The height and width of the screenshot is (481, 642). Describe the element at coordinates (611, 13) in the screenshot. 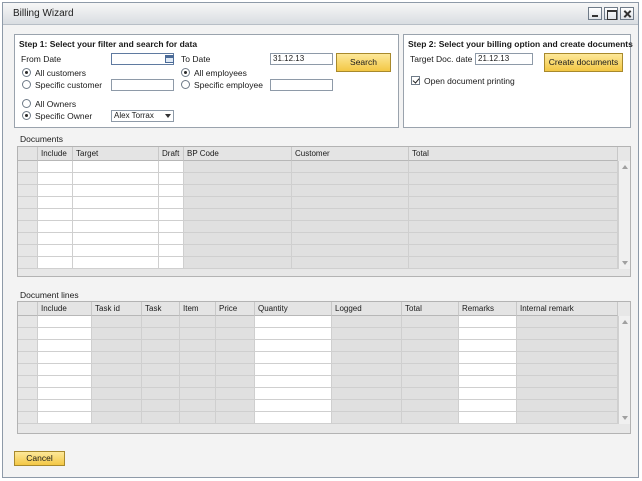

I see `maximize-icon` at that location.